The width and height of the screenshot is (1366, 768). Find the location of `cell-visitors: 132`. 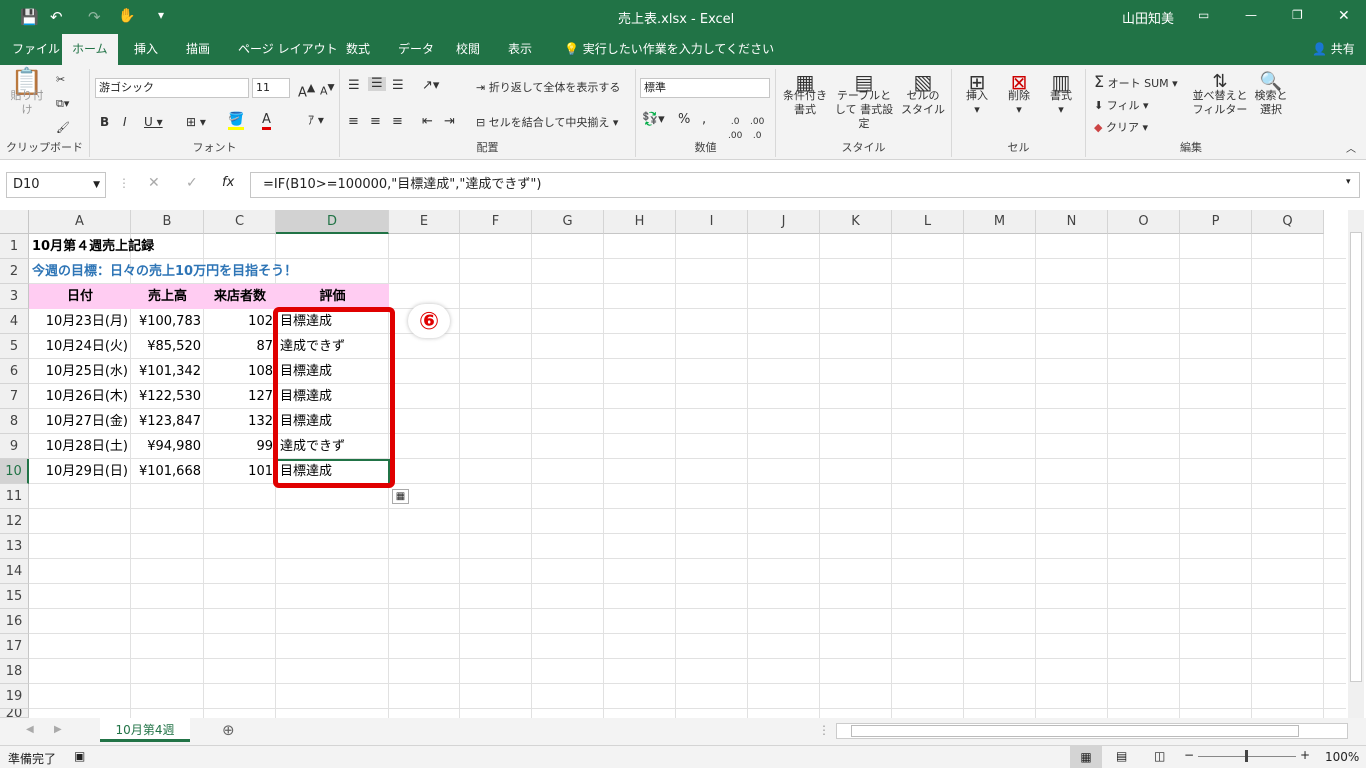

cell-visitors: 132 is located at coordinates (240, 421).